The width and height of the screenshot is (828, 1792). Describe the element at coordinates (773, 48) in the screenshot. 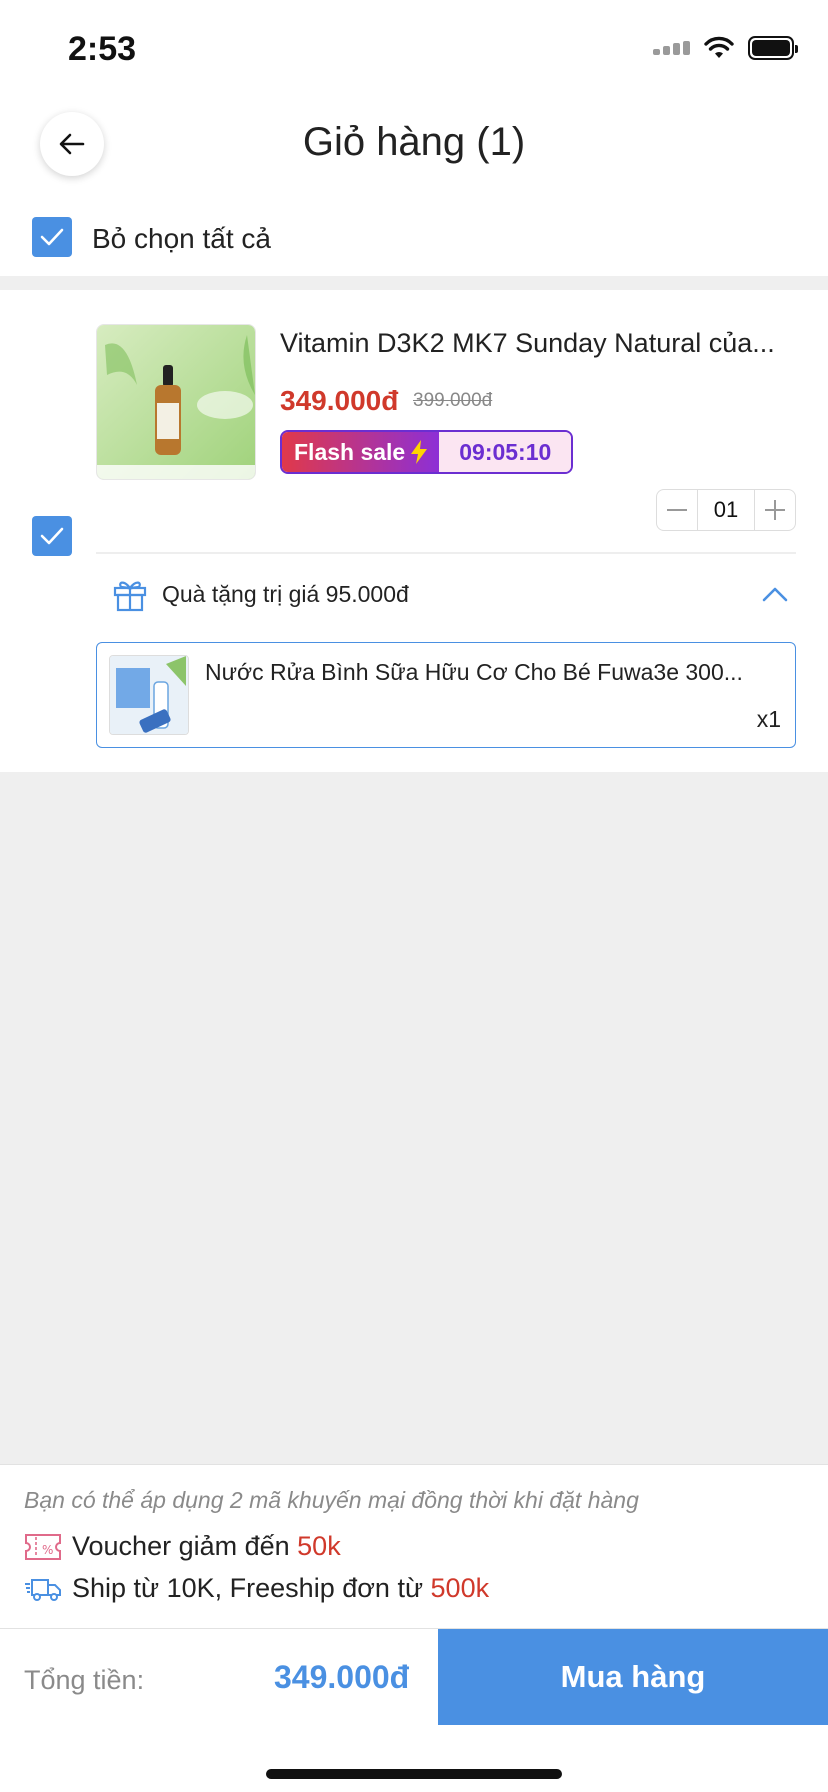

I see `battery-icon` at that location.